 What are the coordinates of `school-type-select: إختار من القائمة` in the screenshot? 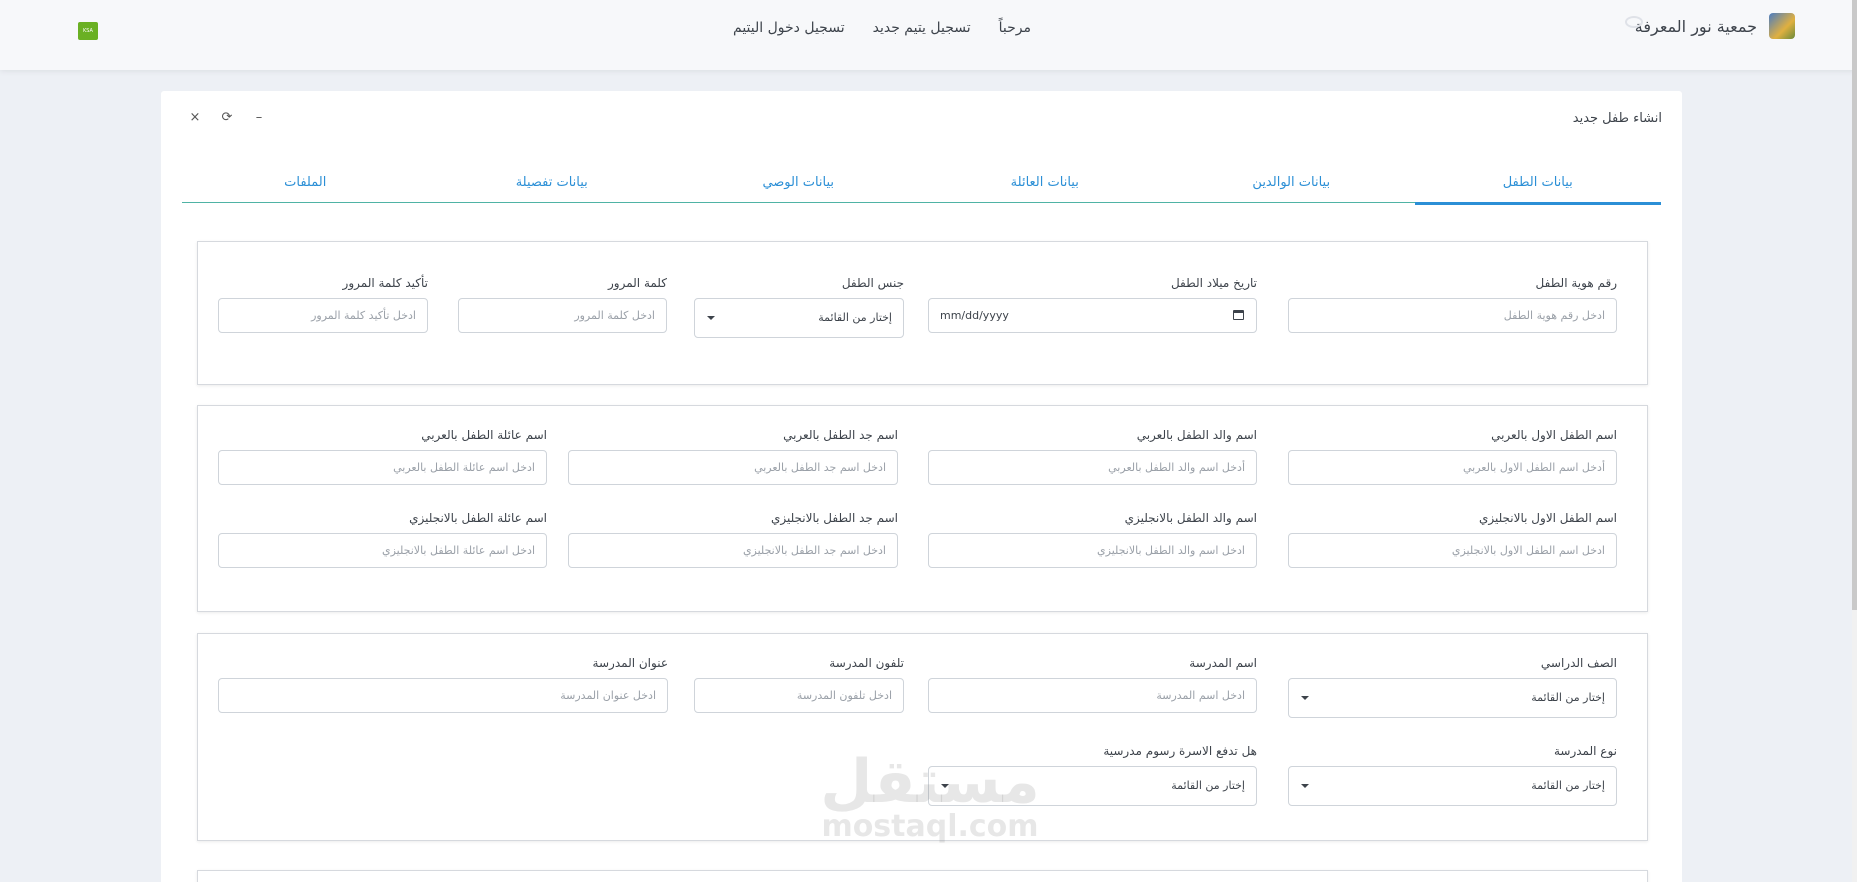 It's located at (1452, 786).